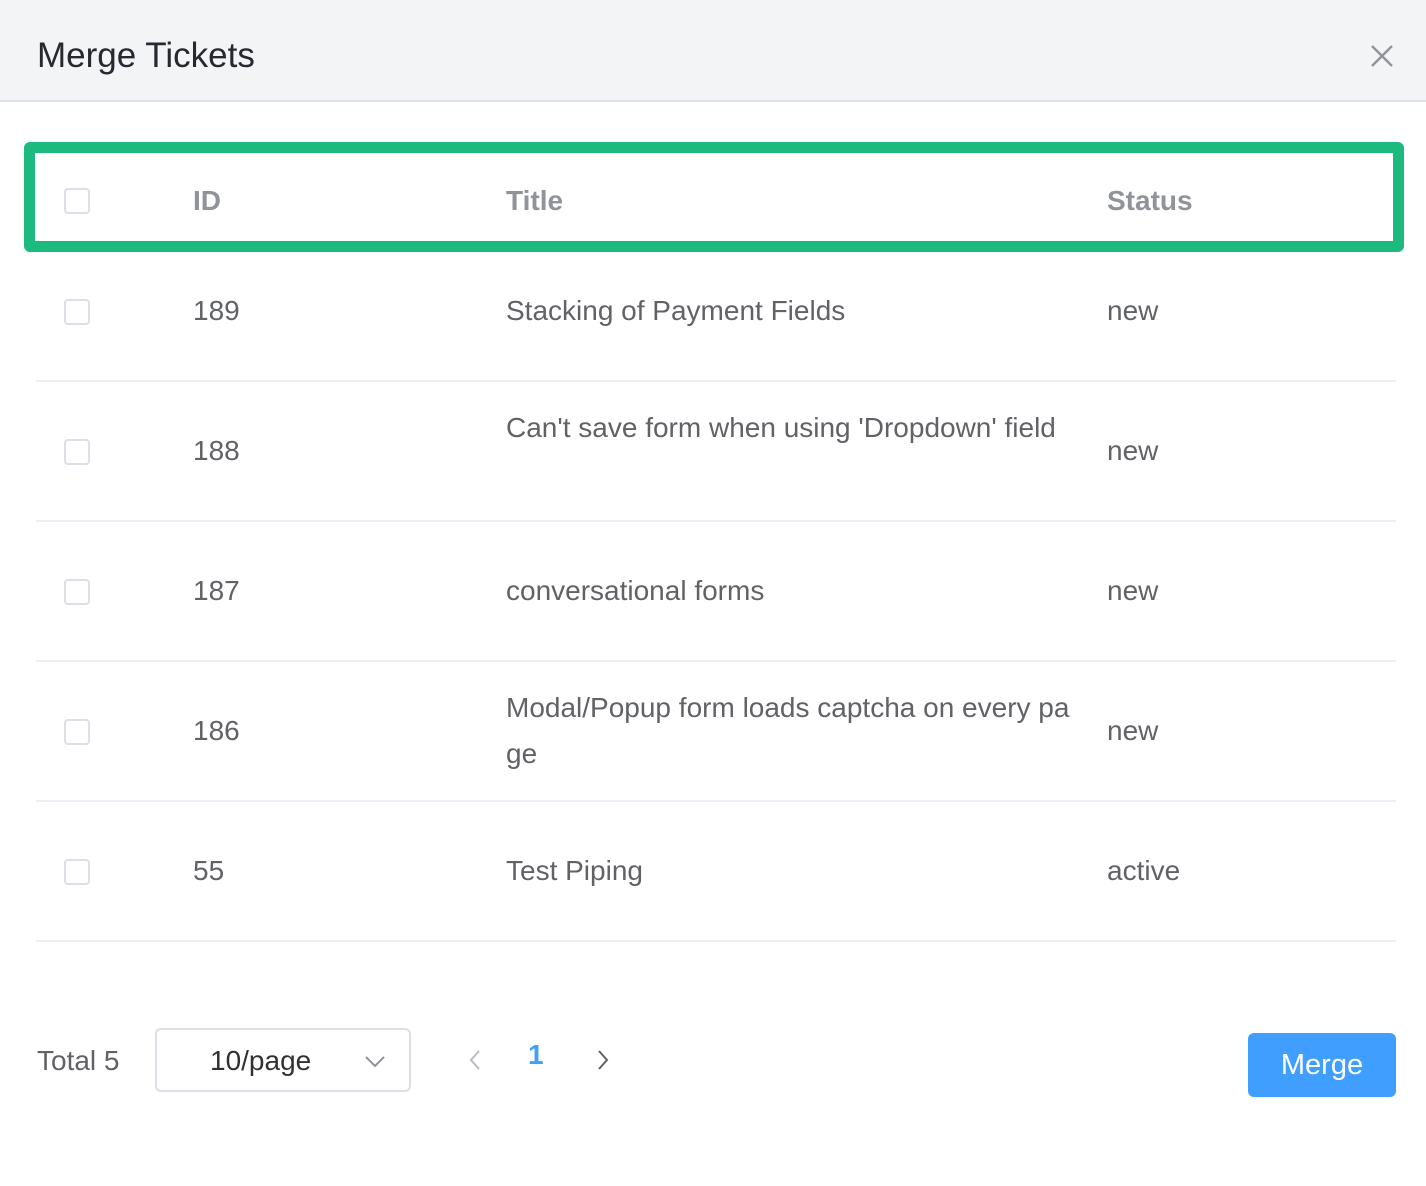  I want to click on ticket-id: 188, so click(216, 450).